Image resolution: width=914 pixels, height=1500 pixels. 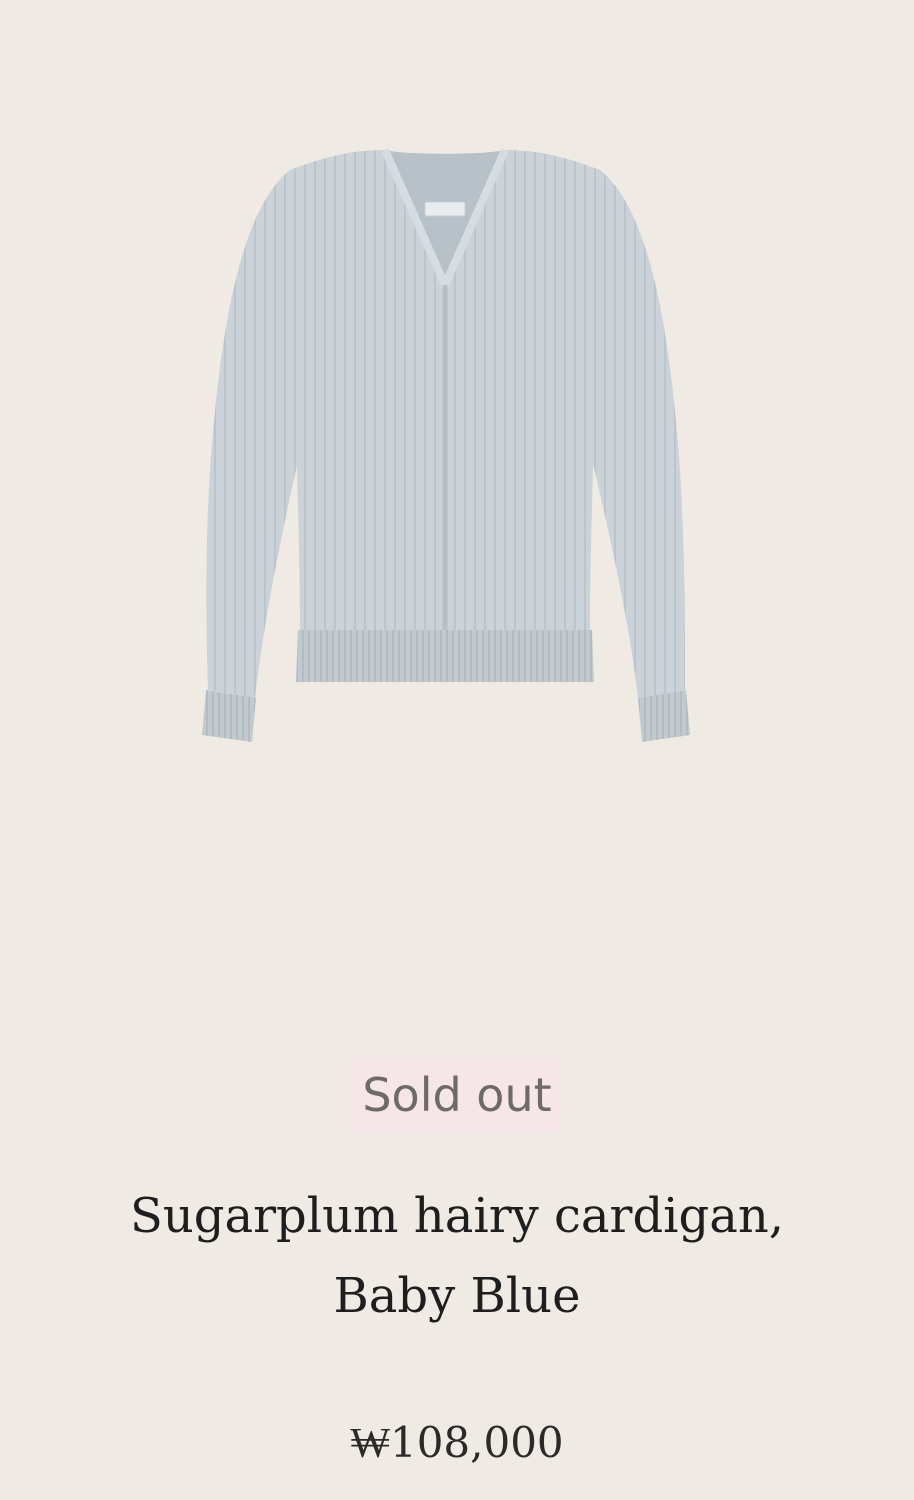 I want to click on product-title: Sugarplum hairy cardigan, Baby Blue, so click(x=457, y=1256).